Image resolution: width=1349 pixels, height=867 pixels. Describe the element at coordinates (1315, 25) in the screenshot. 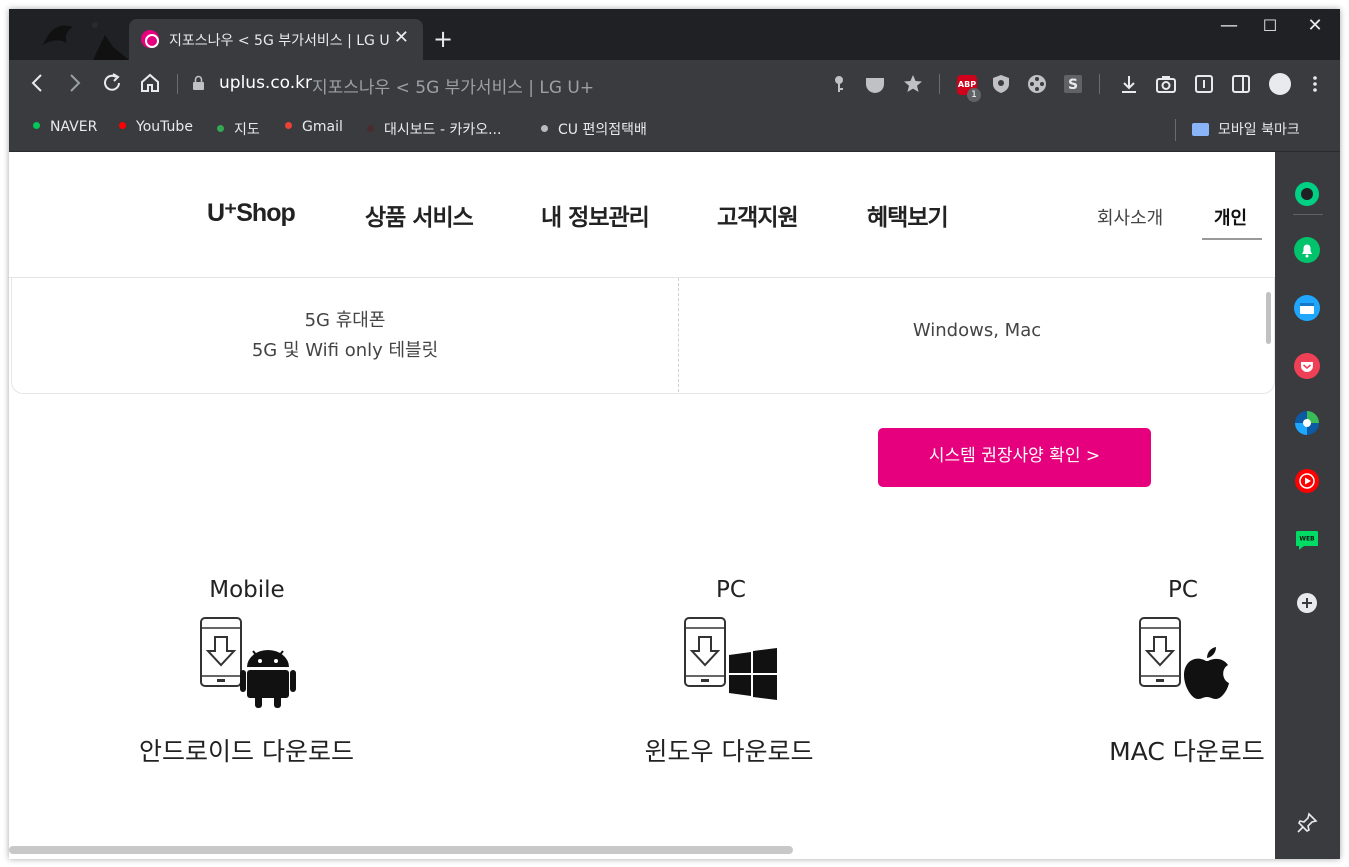

I see `close-window-button: ✕` at that location.